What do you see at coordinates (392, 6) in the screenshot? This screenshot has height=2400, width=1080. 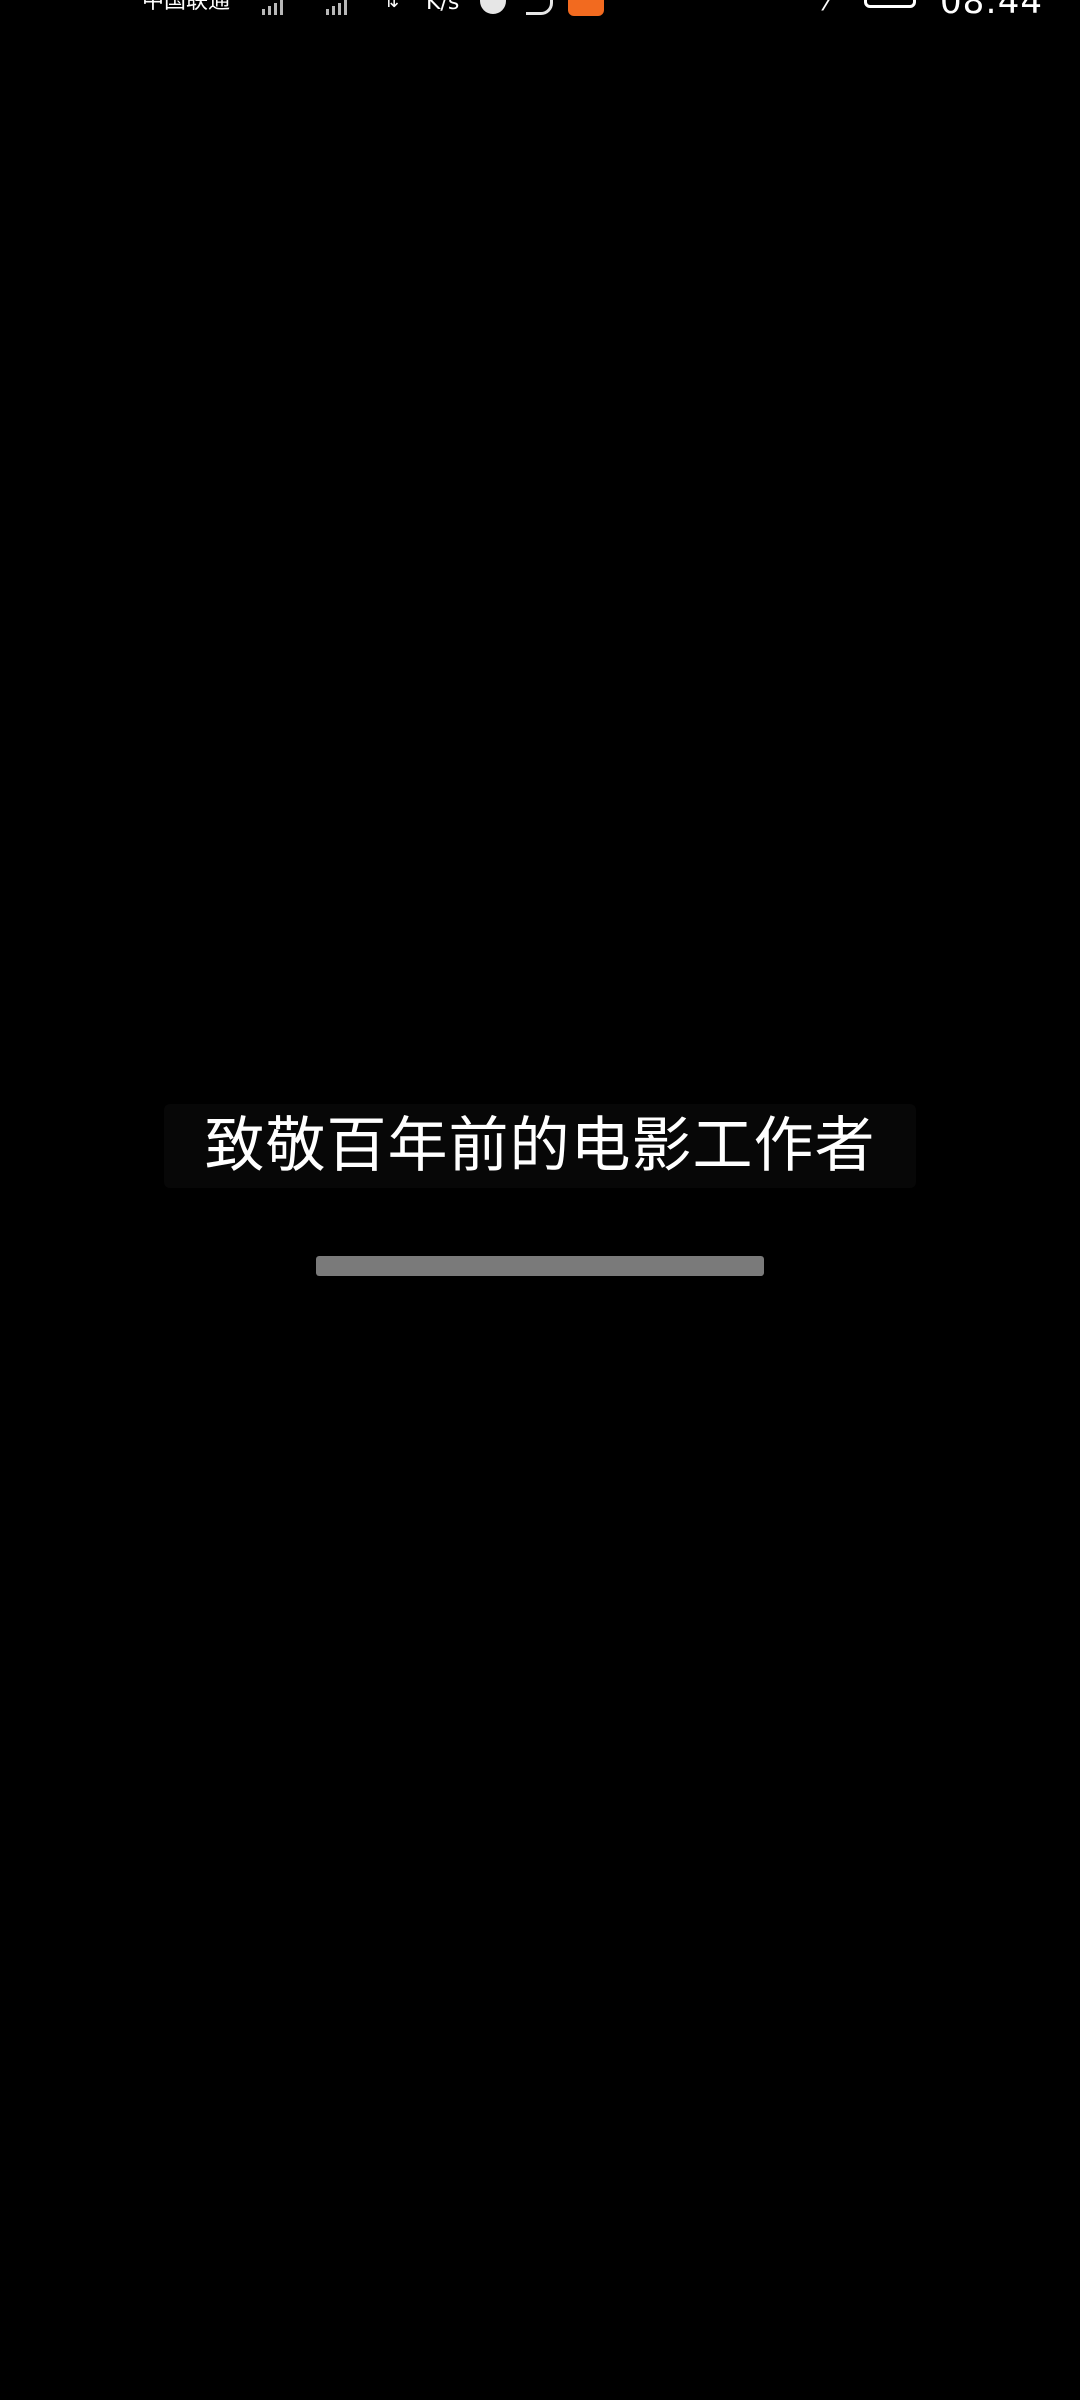 I see `wifi-icon: ⇅` at bounding box center [392, 6].